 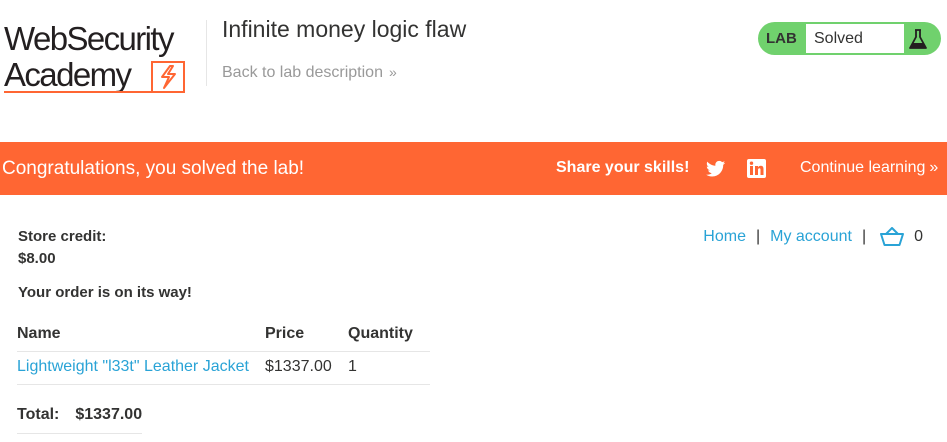 I want to click on academy-bolt-icon, so click(x=168, y=77).